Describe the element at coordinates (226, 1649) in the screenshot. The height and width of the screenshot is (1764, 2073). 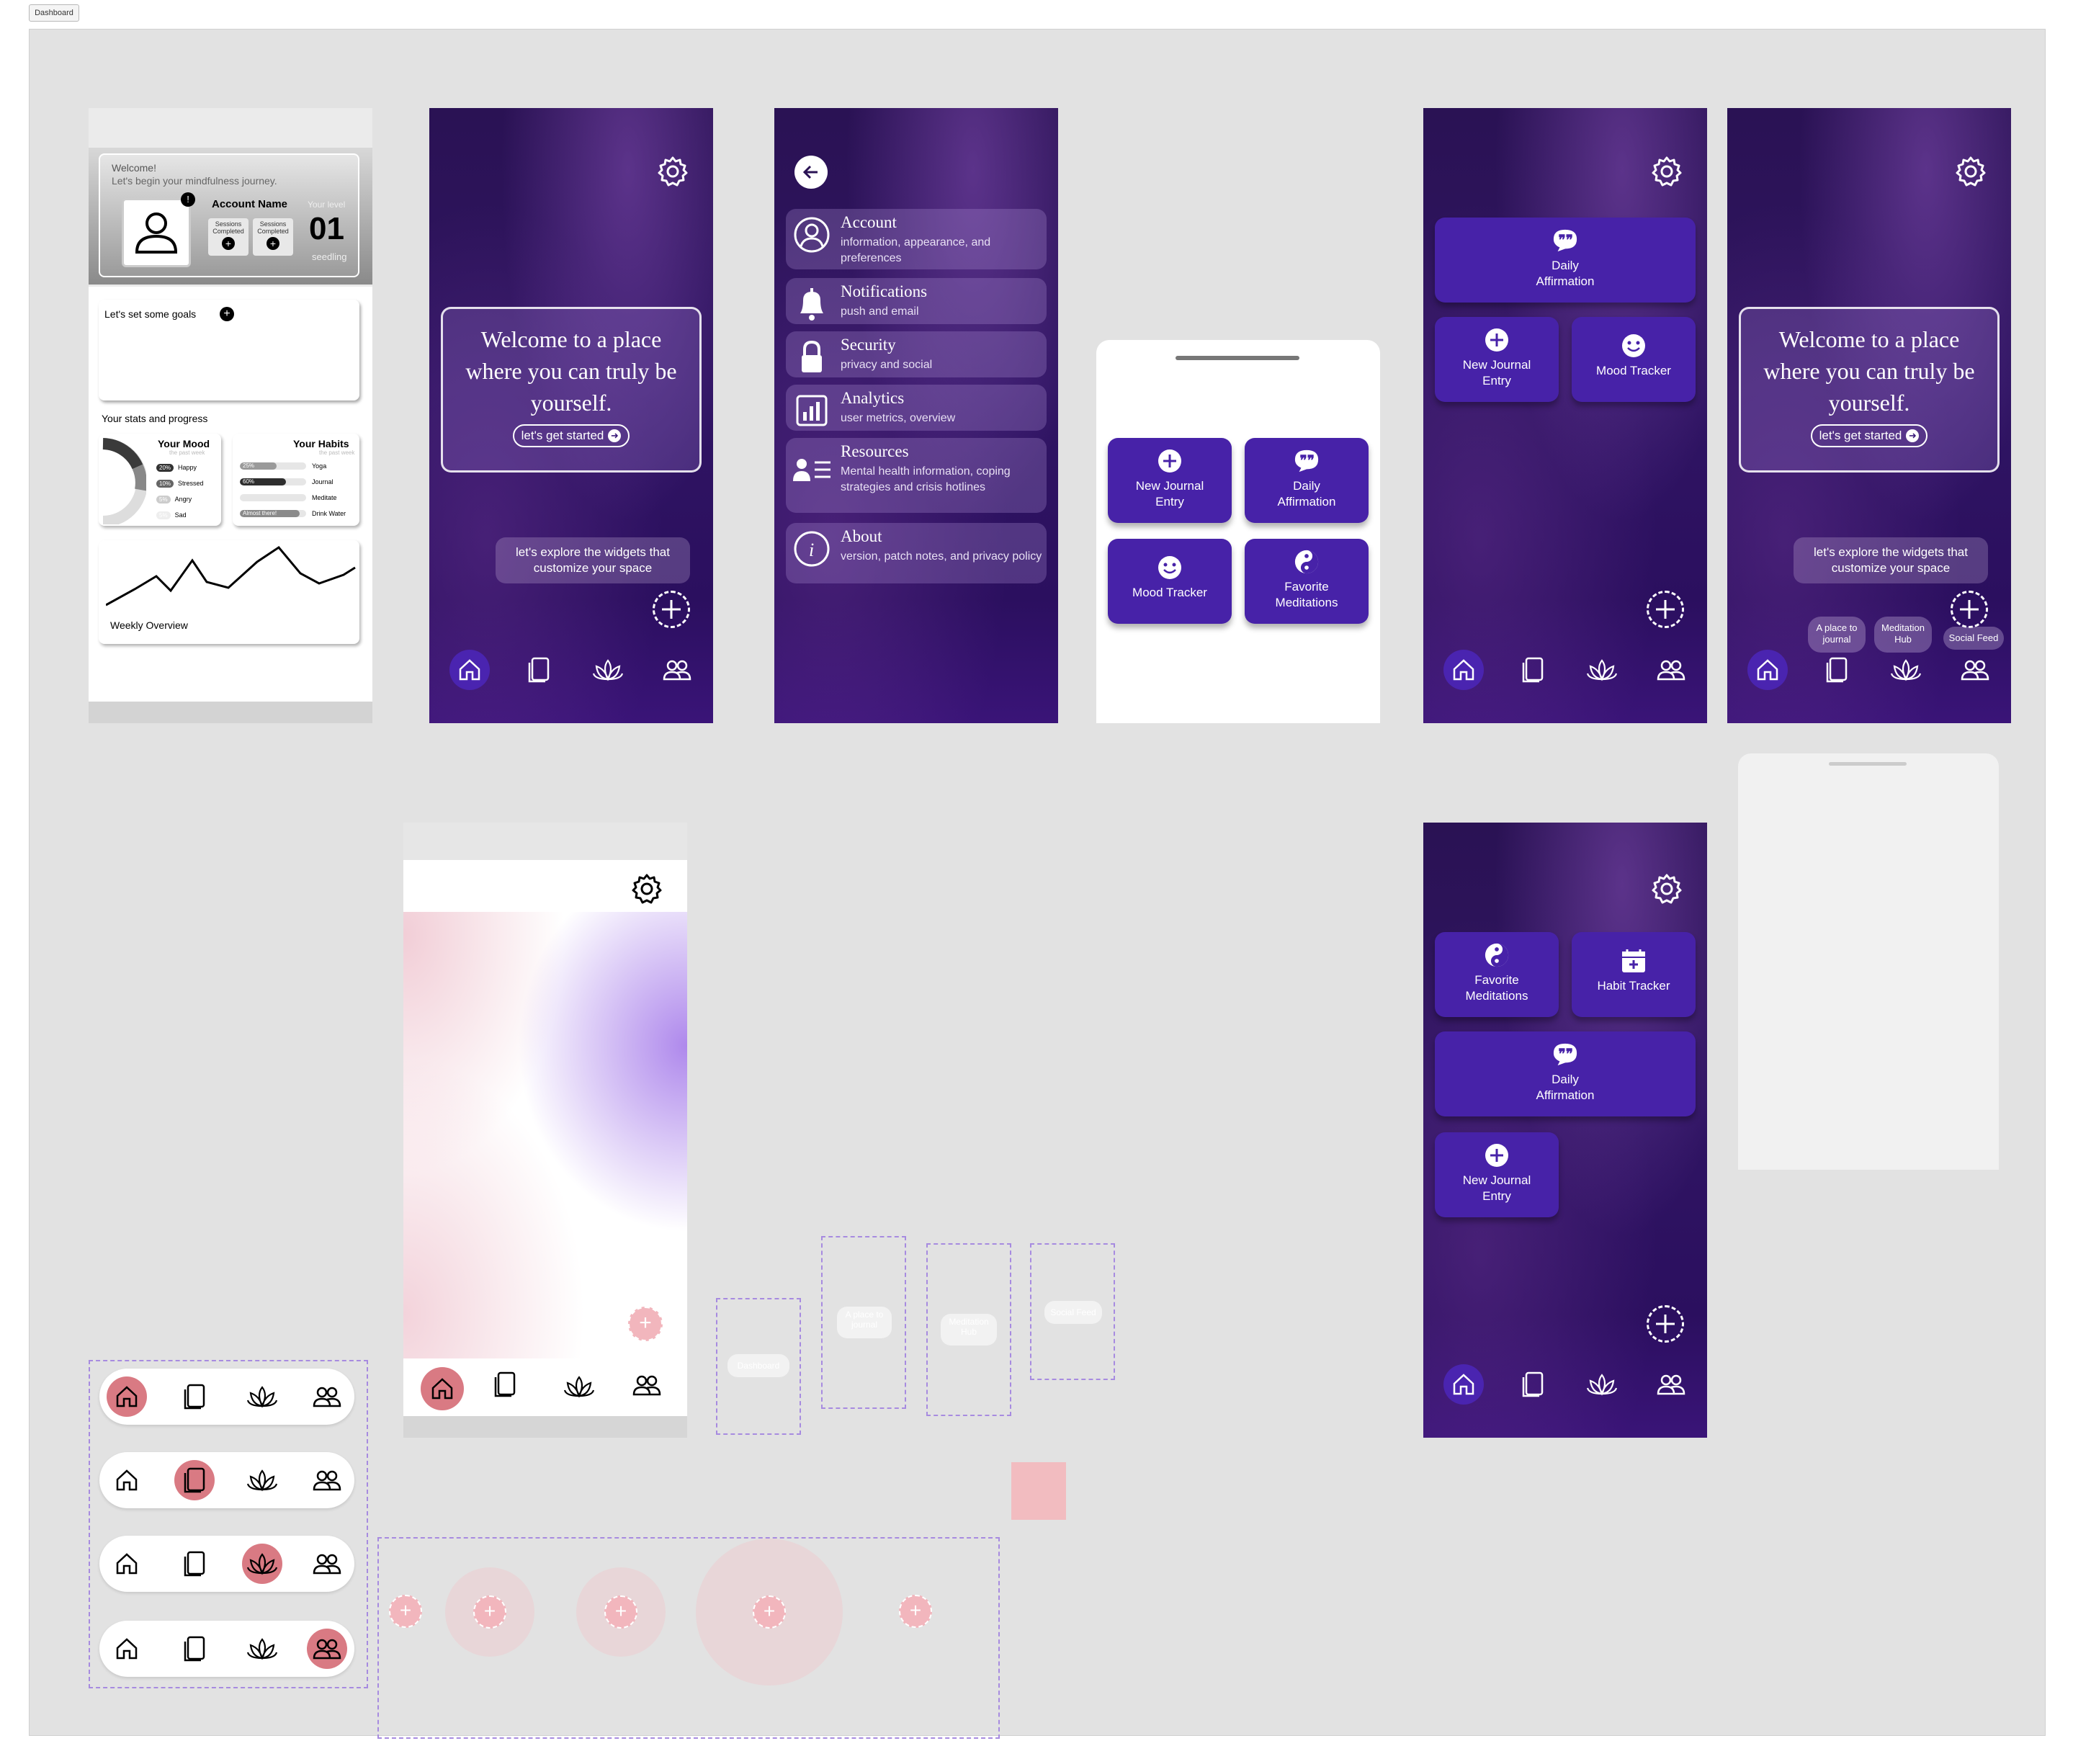
I see `navbar-variant-social` at that location.